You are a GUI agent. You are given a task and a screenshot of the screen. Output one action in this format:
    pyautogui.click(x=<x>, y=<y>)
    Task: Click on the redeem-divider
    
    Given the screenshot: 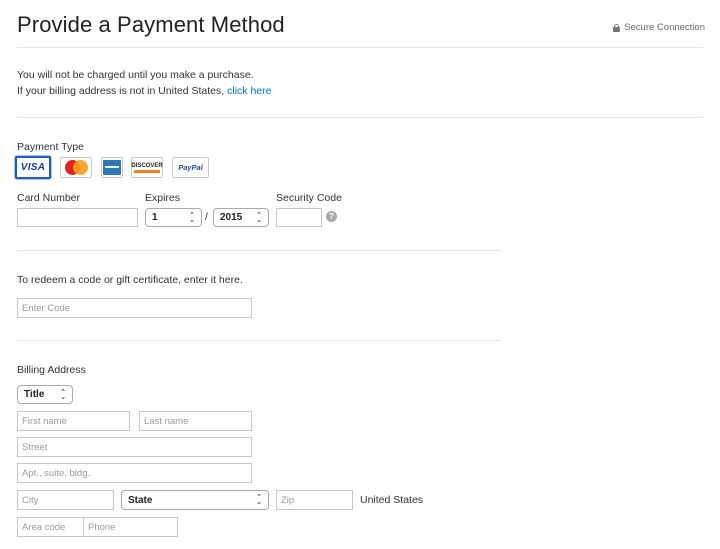 What is the action you would take?
    pyautogui.click(x=258, y=340)
    